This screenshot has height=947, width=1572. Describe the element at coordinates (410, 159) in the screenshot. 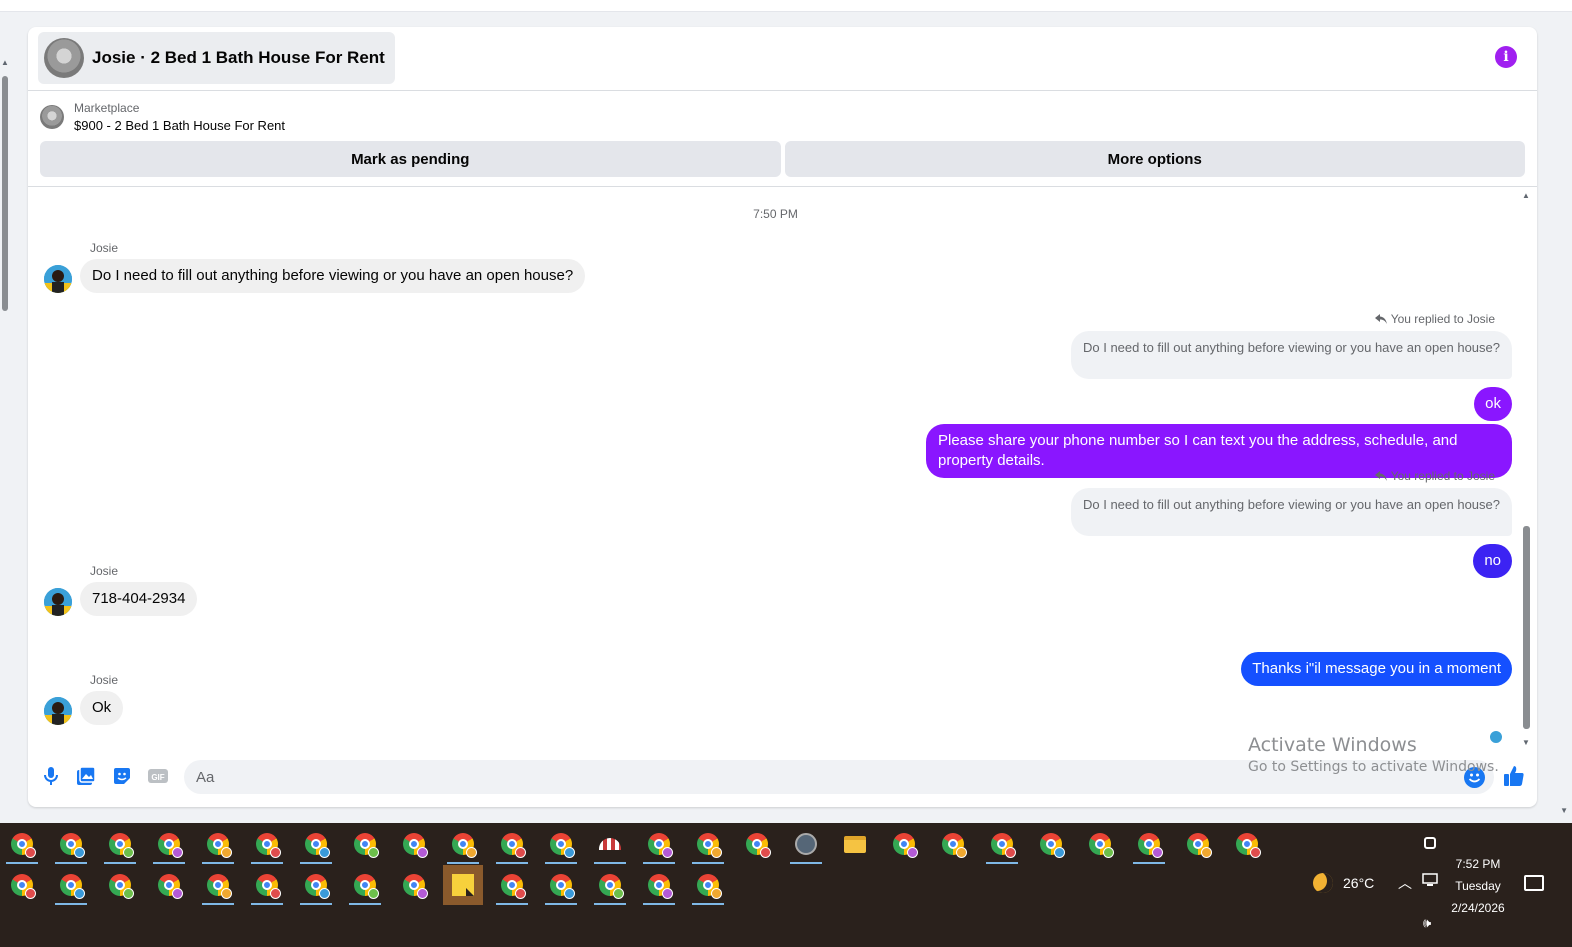

I see `mark-as-pending-button: Mark as pending` at that location.